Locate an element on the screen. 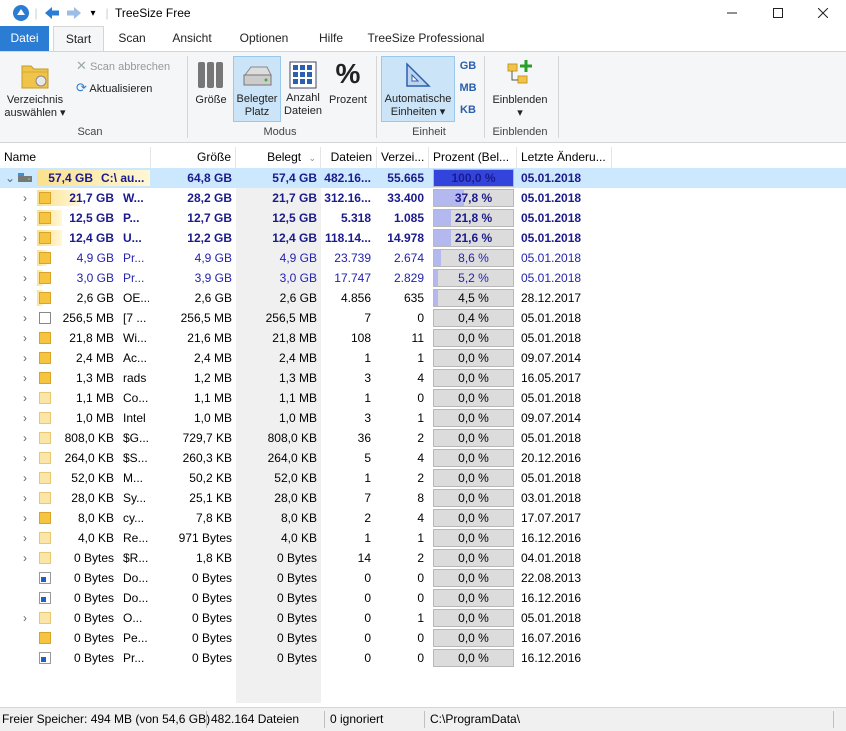 This screenshot has width=846, height=731. collapse-icon: ⌄ is located at coordinates (11, 178).